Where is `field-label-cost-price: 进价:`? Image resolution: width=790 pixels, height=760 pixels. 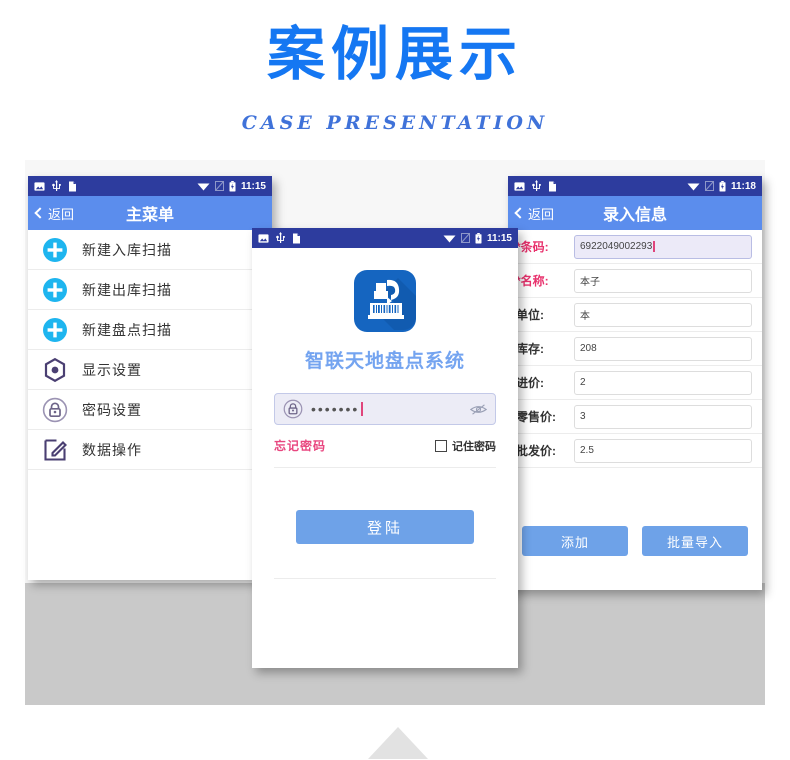 field-label-cost-price: 进价: is located at coordinates (530, 383).